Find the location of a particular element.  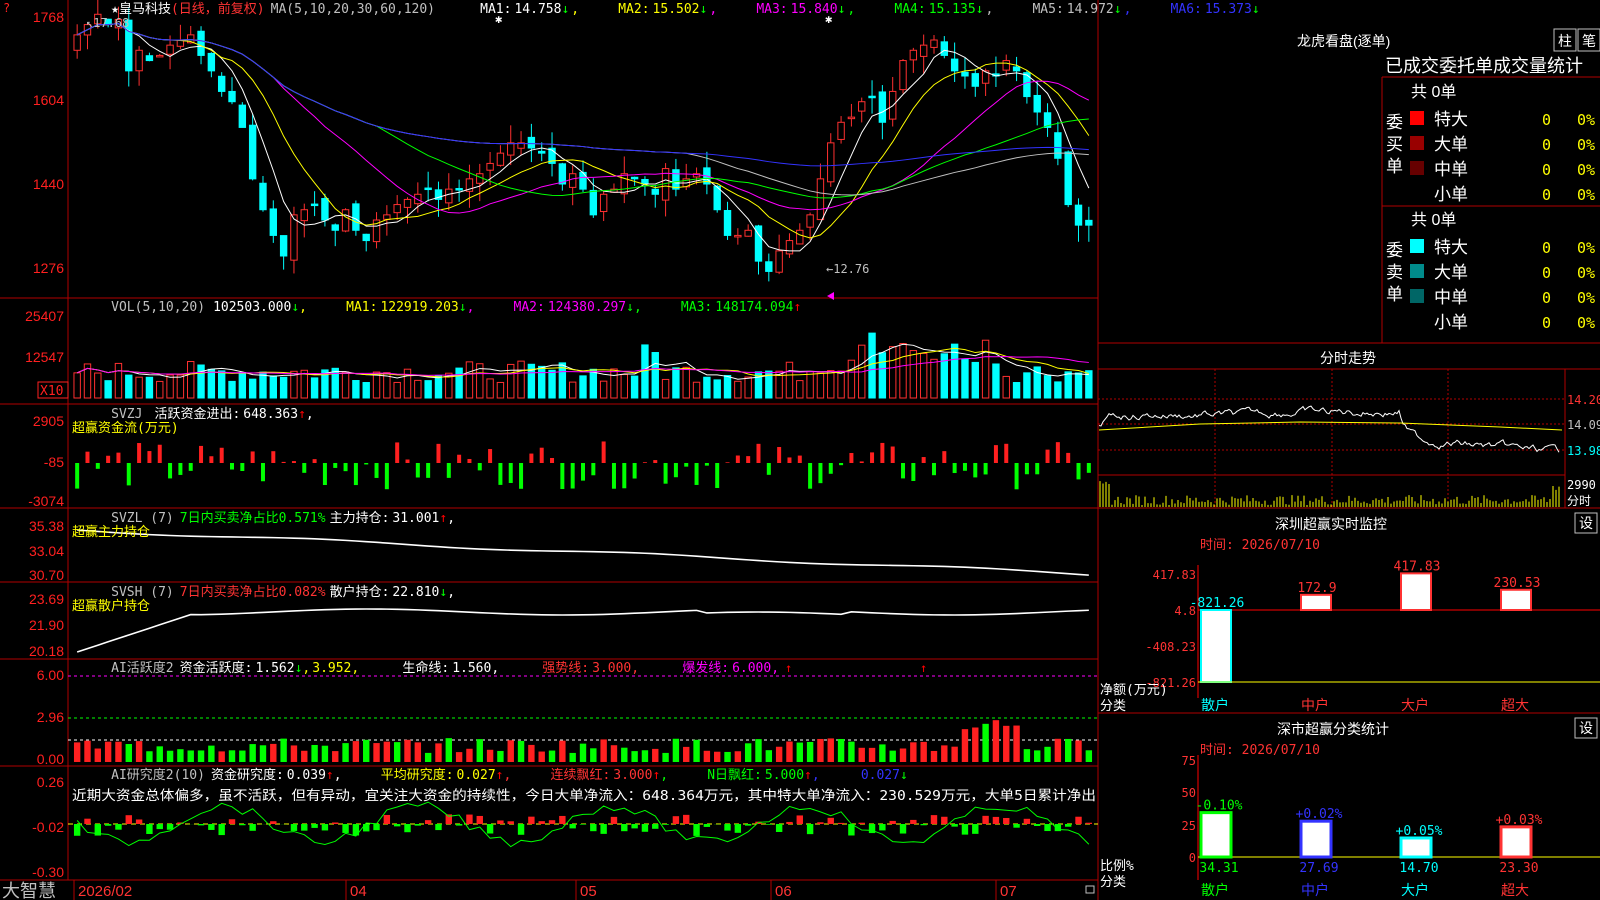

stock-name: 皇马科技 is located at coordinates (145, 9).